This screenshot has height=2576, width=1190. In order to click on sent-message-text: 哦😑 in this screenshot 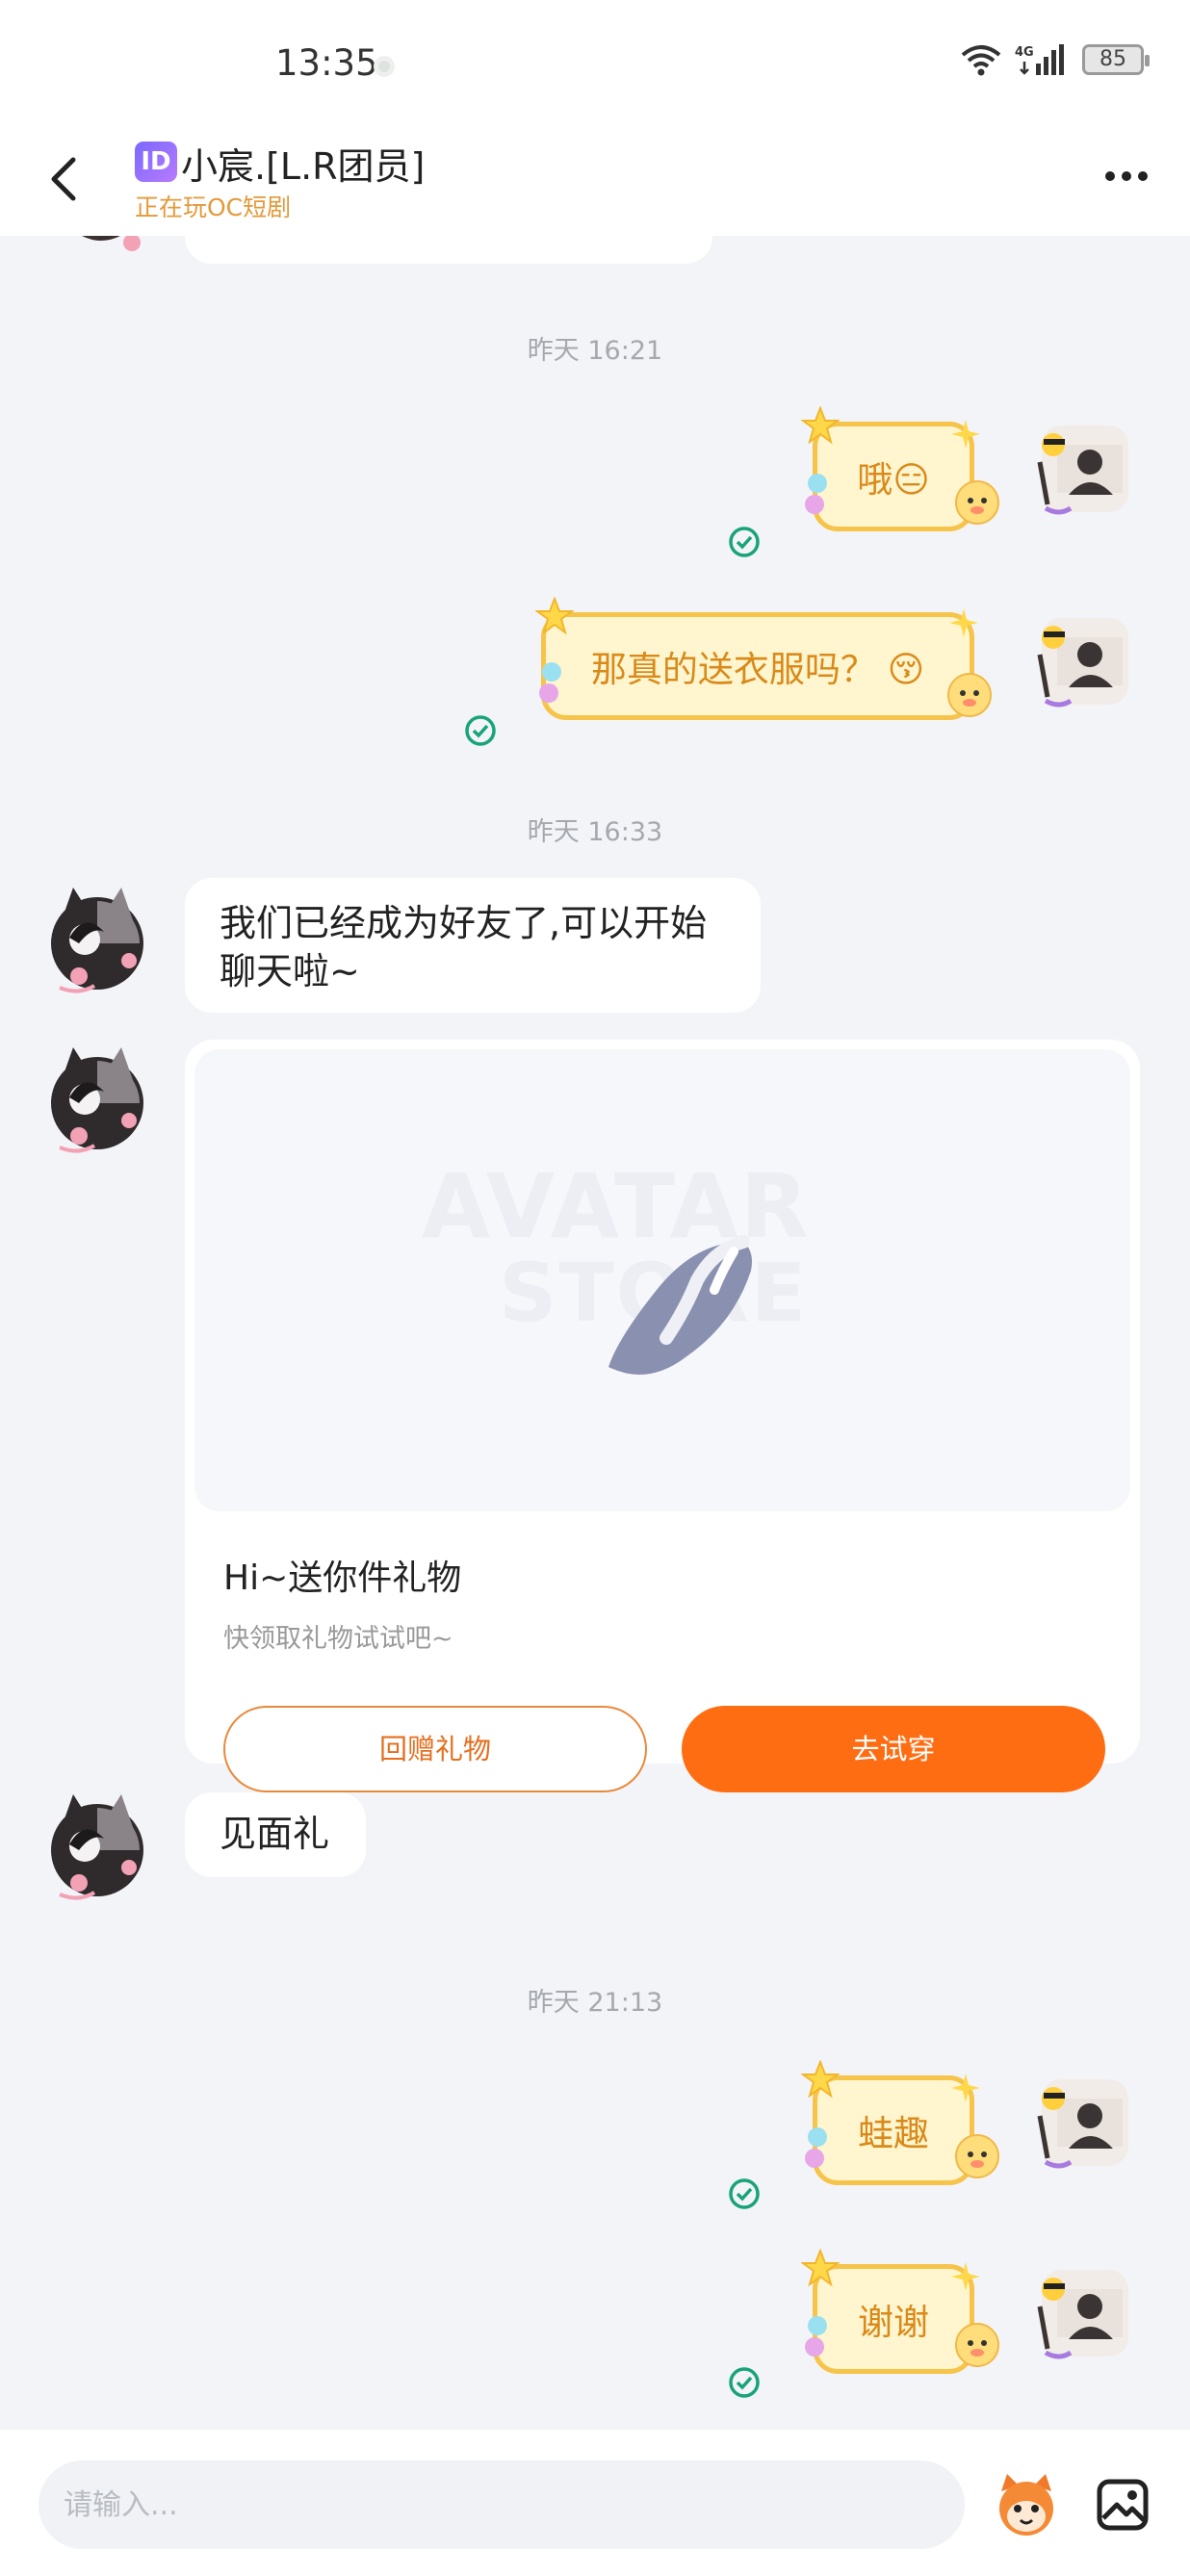, I will do `click(894, 480)`.